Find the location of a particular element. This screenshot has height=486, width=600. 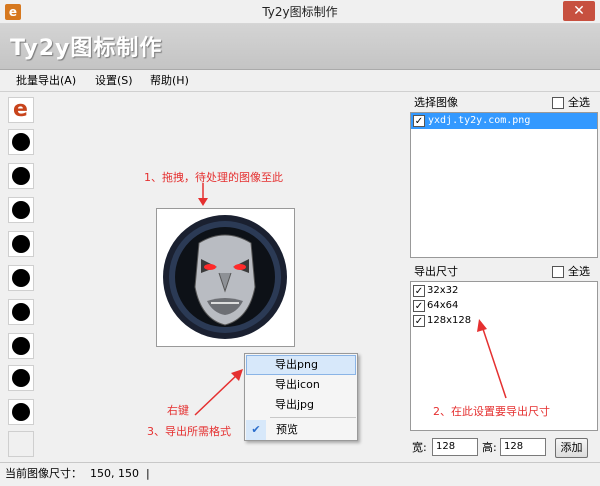

banner-title: Ty2y图标制作 is located at coordinates (86, 48).